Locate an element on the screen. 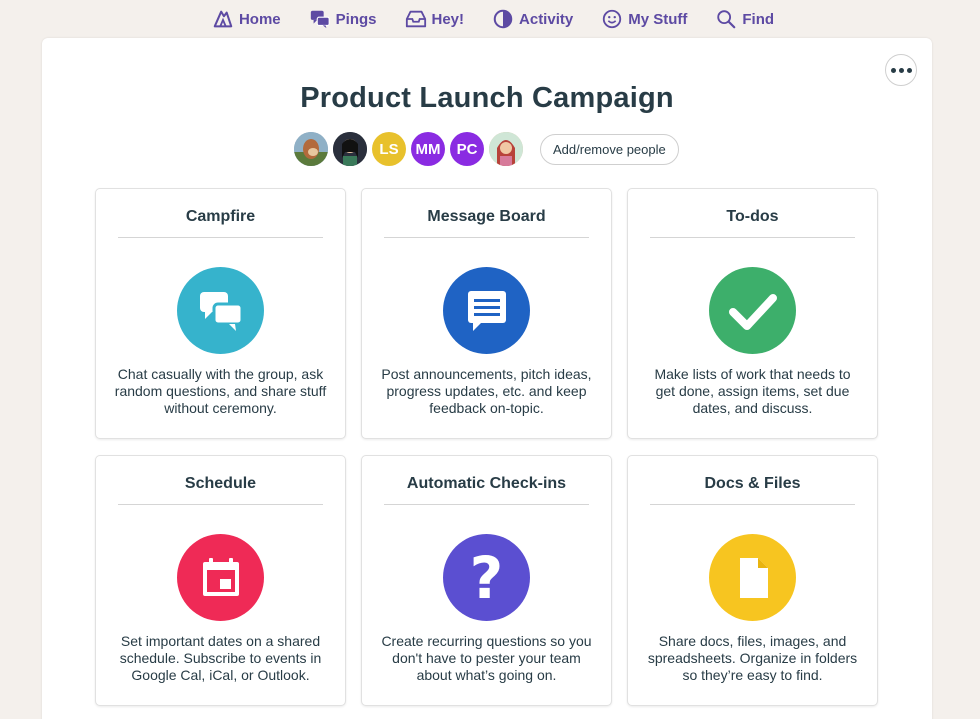  nav-my-stuff: My Stuff is located at coordinates (644, 19).